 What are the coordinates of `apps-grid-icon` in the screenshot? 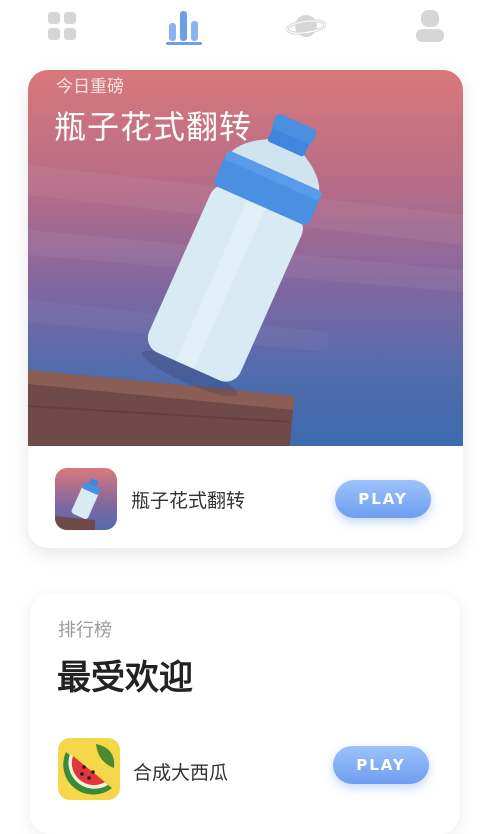 It's located at (62, 26).